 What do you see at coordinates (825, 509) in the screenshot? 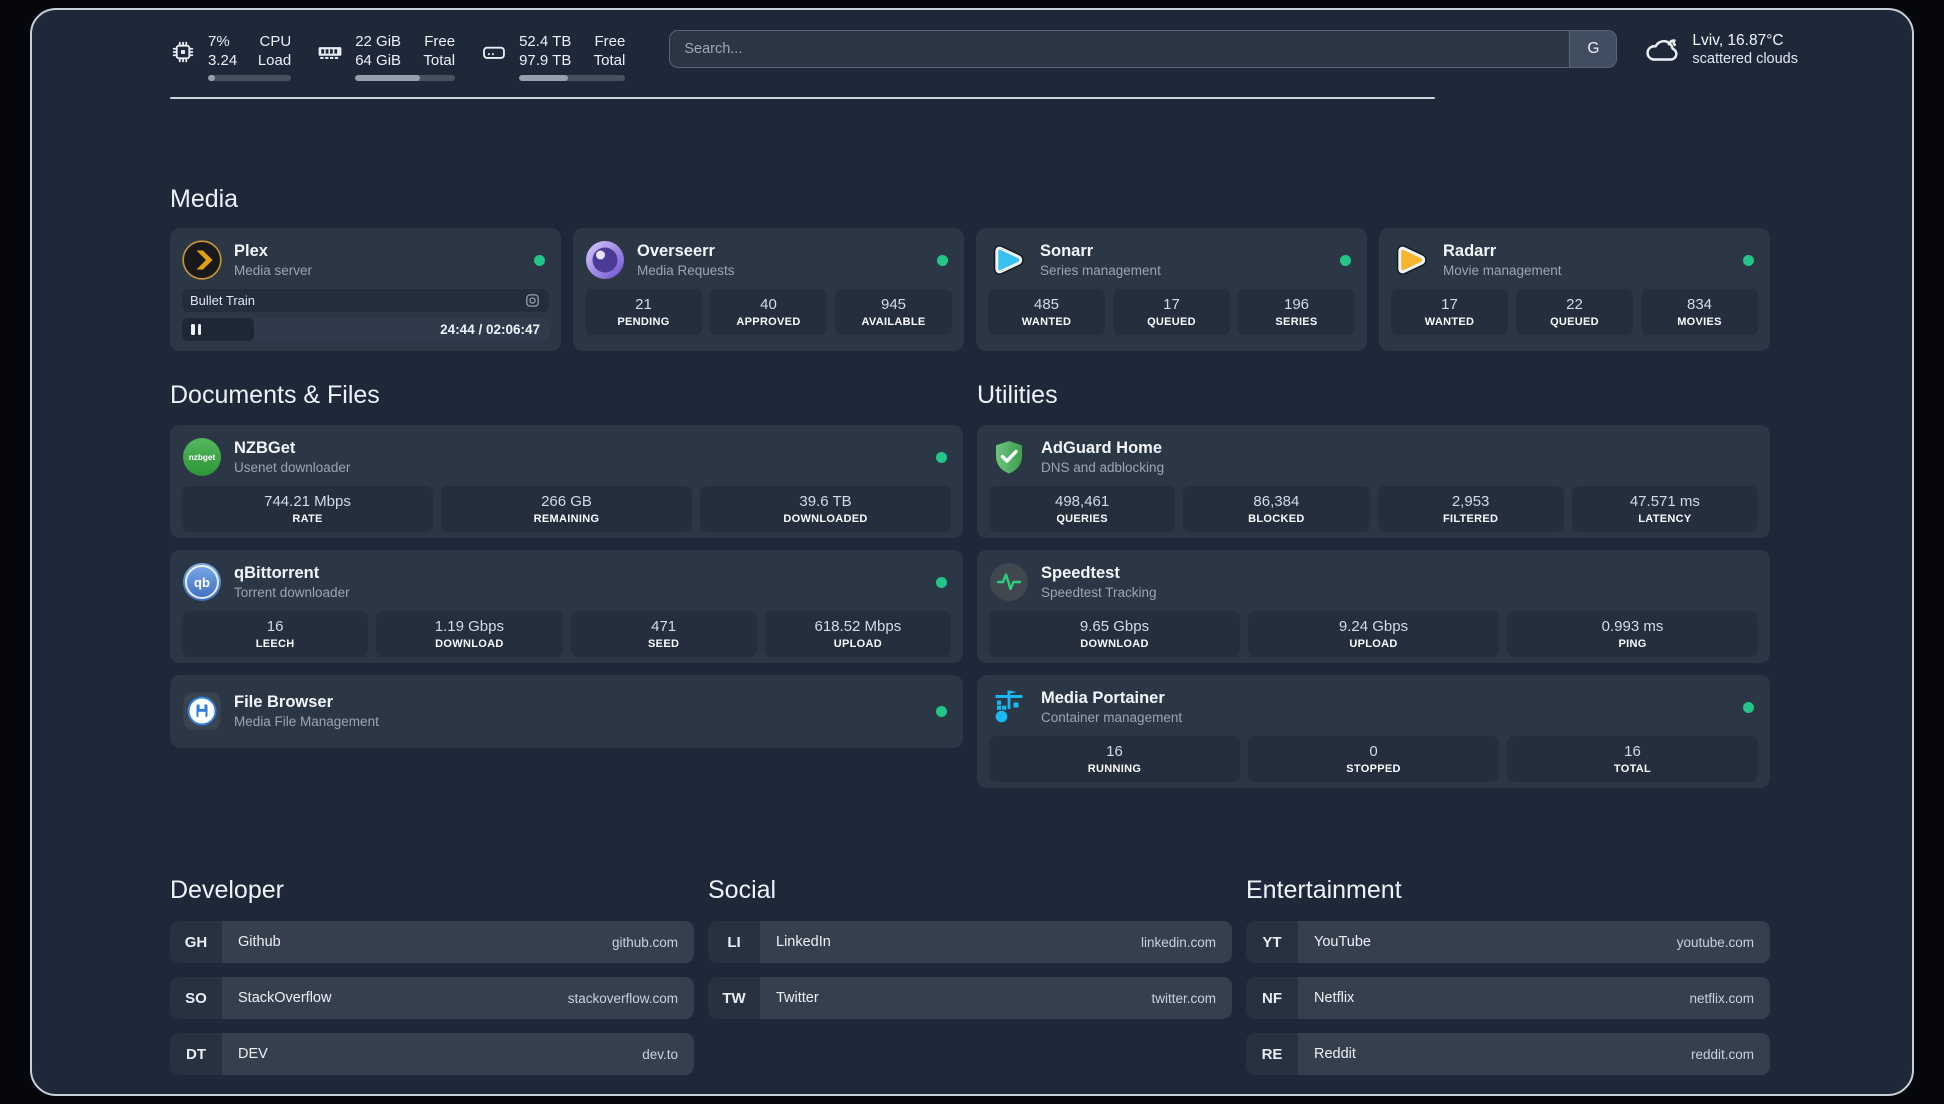
I see `stat-box: 39.6 TB DOWNLOADED` at bounding box center [825, 509].